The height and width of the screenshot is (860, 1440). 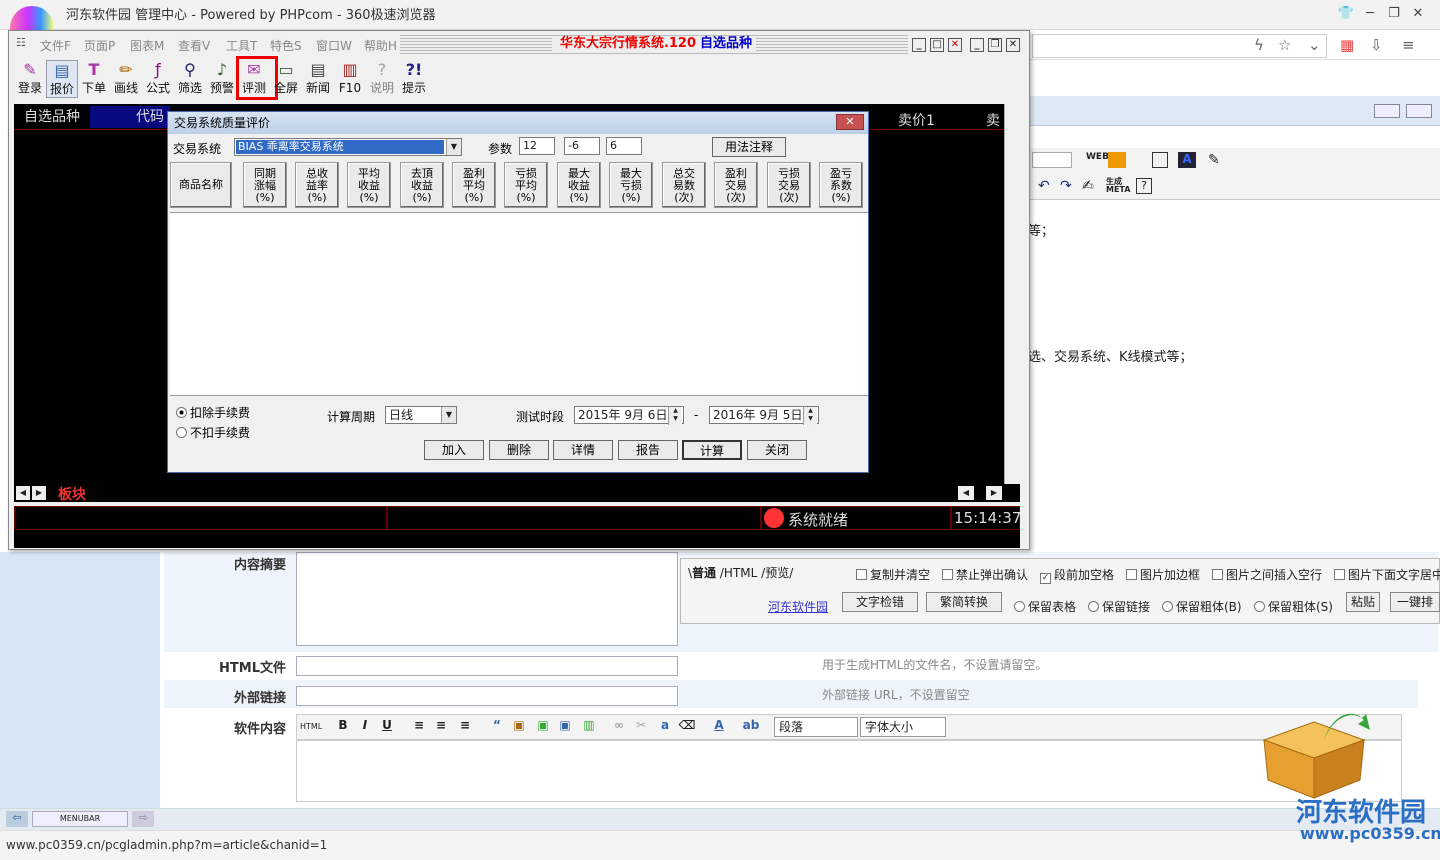 What do you see at coordinates (582, 146) in the screenshot?
I see `param-input-2: -6` at bounding box center [582, 146].